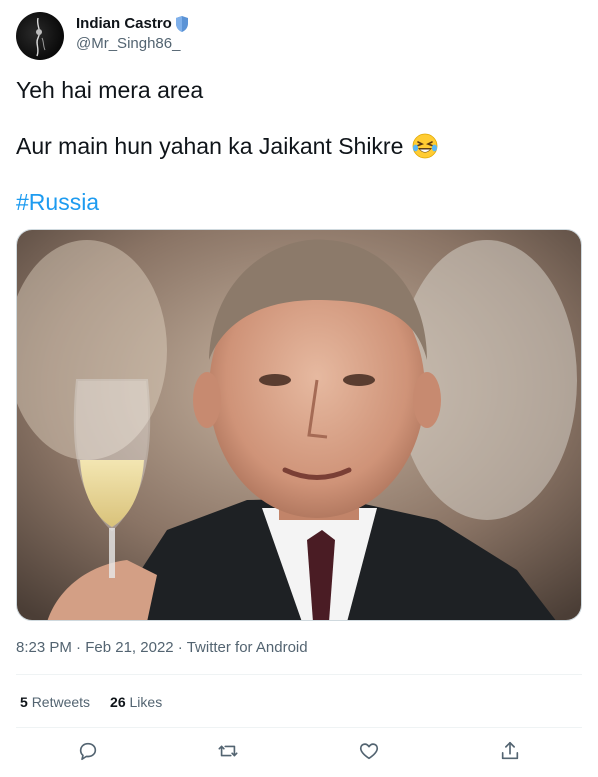 Image resolution: width=598 pixels, height=777 pixels. I want to click on likes-stat: 26 Likes, so click(136, 702).